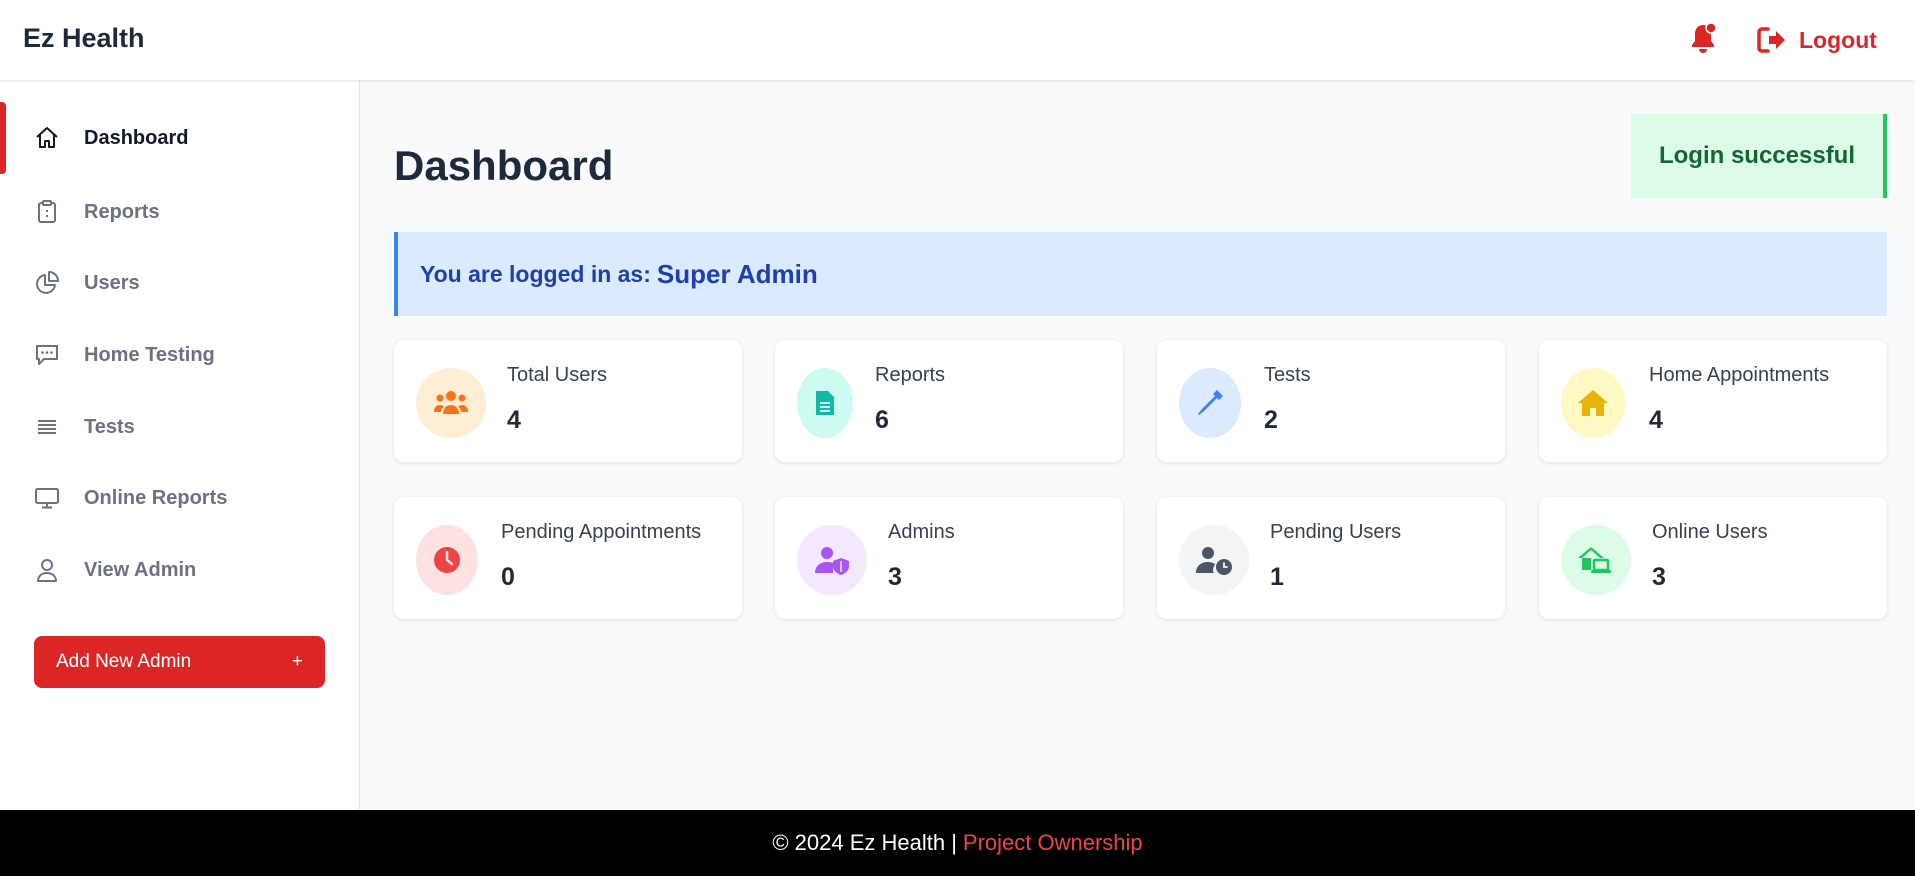 The height and width of the screenshot is (876, 1915). What do you see at coordinates (156, 497) in the screenshot?
I see `sidebar-item-label: Online Reports` at bounding box center [156, 497].